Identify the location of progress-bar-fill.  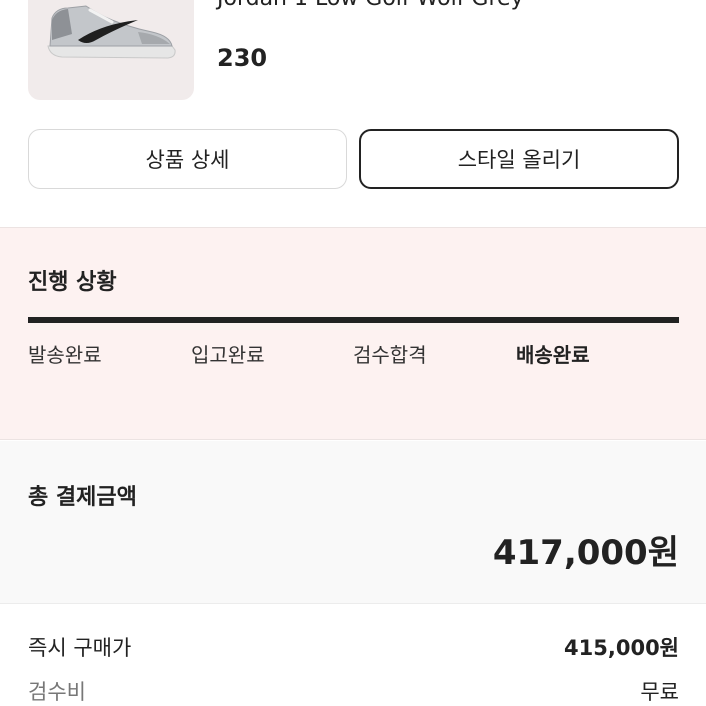
(353, 320).